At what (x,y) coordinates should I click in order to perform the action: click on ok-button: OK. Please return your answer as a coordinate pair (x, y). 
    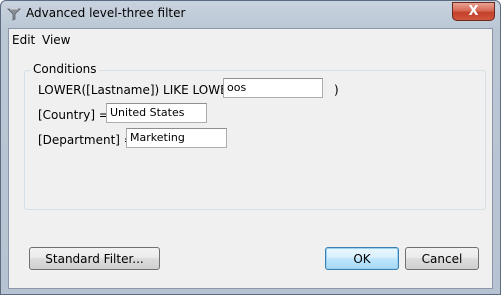
    Looking at the image, I should click on (362, 258).